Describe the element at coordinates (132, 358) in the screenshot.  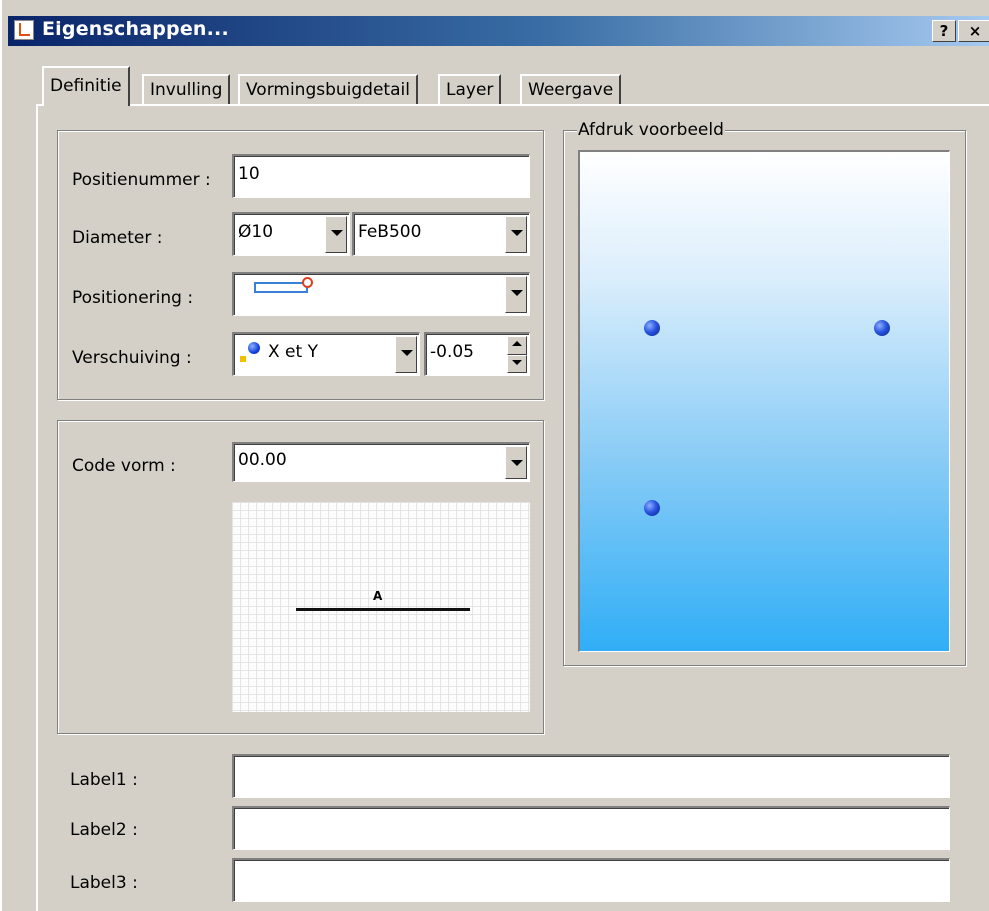
I see `verschuiving-label: Verschuiving :` at that location.